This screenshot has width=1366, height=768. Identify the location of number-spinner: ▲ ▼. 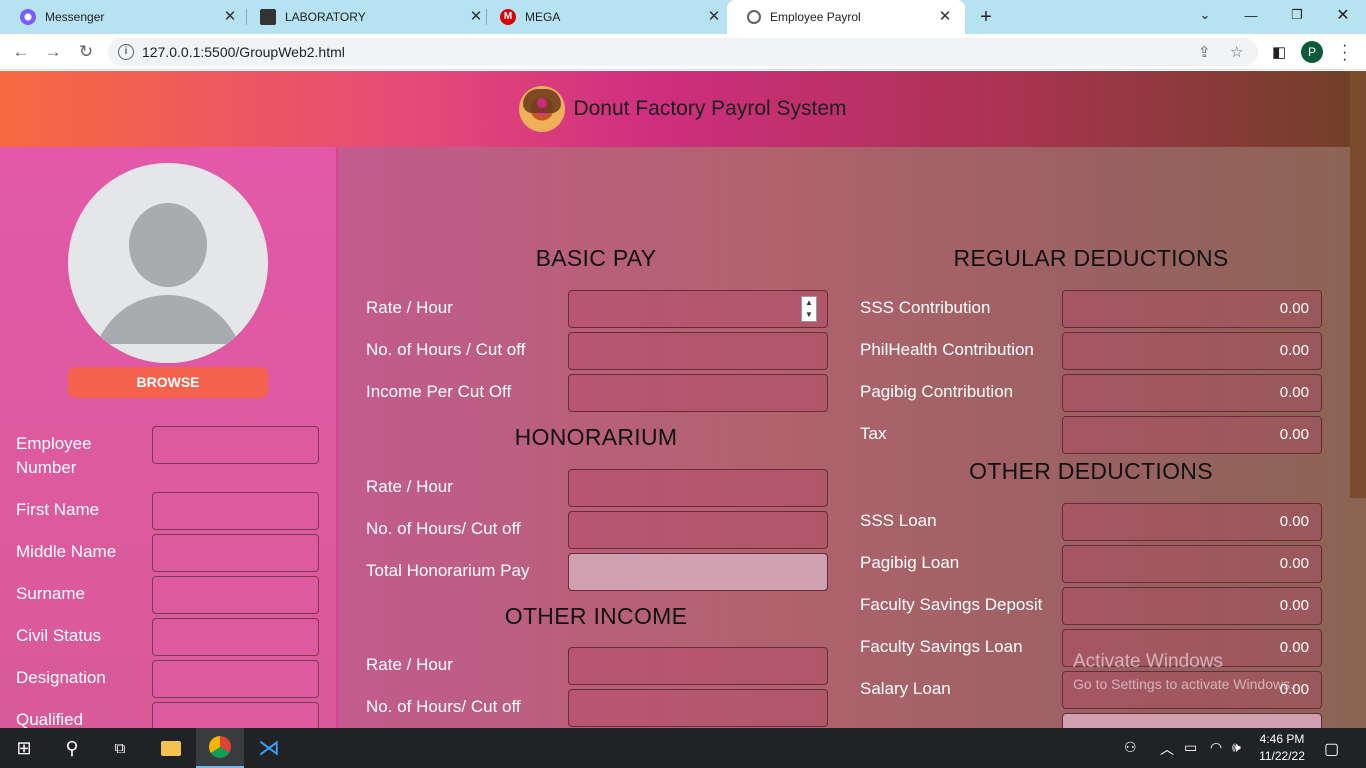
(809, 309).